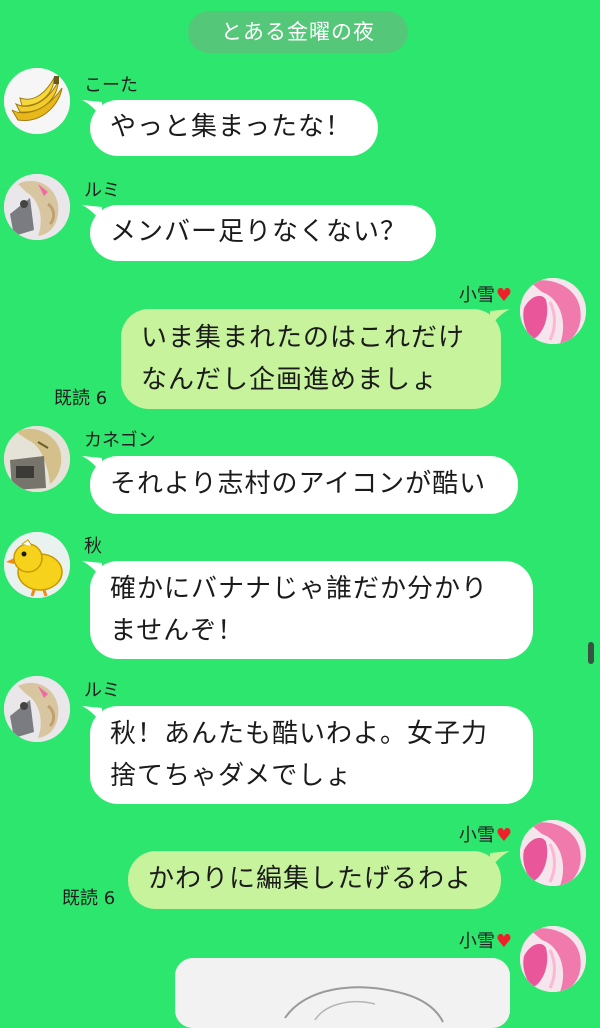 The width and height of the screenshot is (600, 1028). I want to click on sender-name: 秋, so click(93, 546).